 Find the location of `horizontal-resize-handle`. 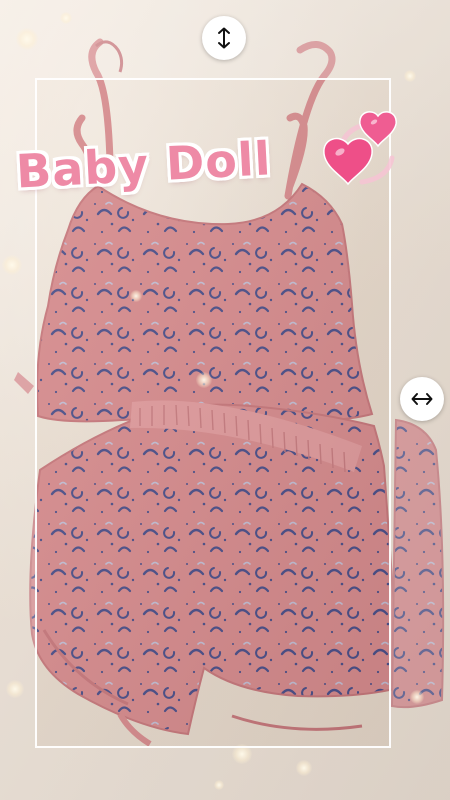

horizontal-resize-handle is located at coordinates (422, 399).